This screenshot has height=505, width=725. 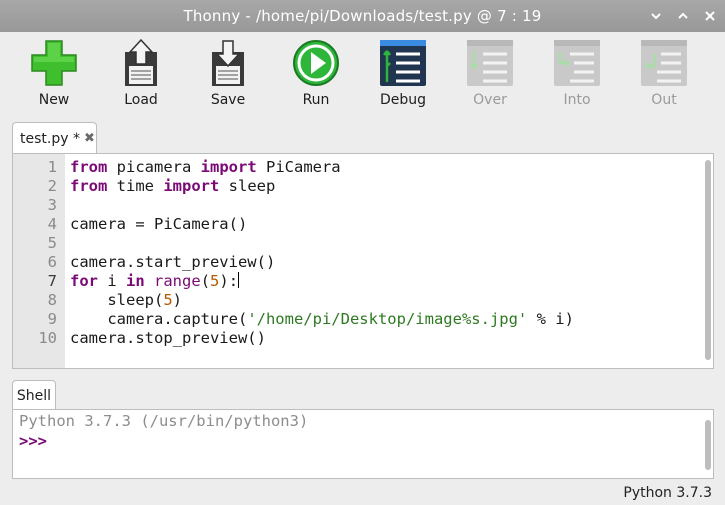 What do you see at coordinates (656, 16) in the screenshot?
I see `chevron-down-icon` at bounding box center [656, 16].